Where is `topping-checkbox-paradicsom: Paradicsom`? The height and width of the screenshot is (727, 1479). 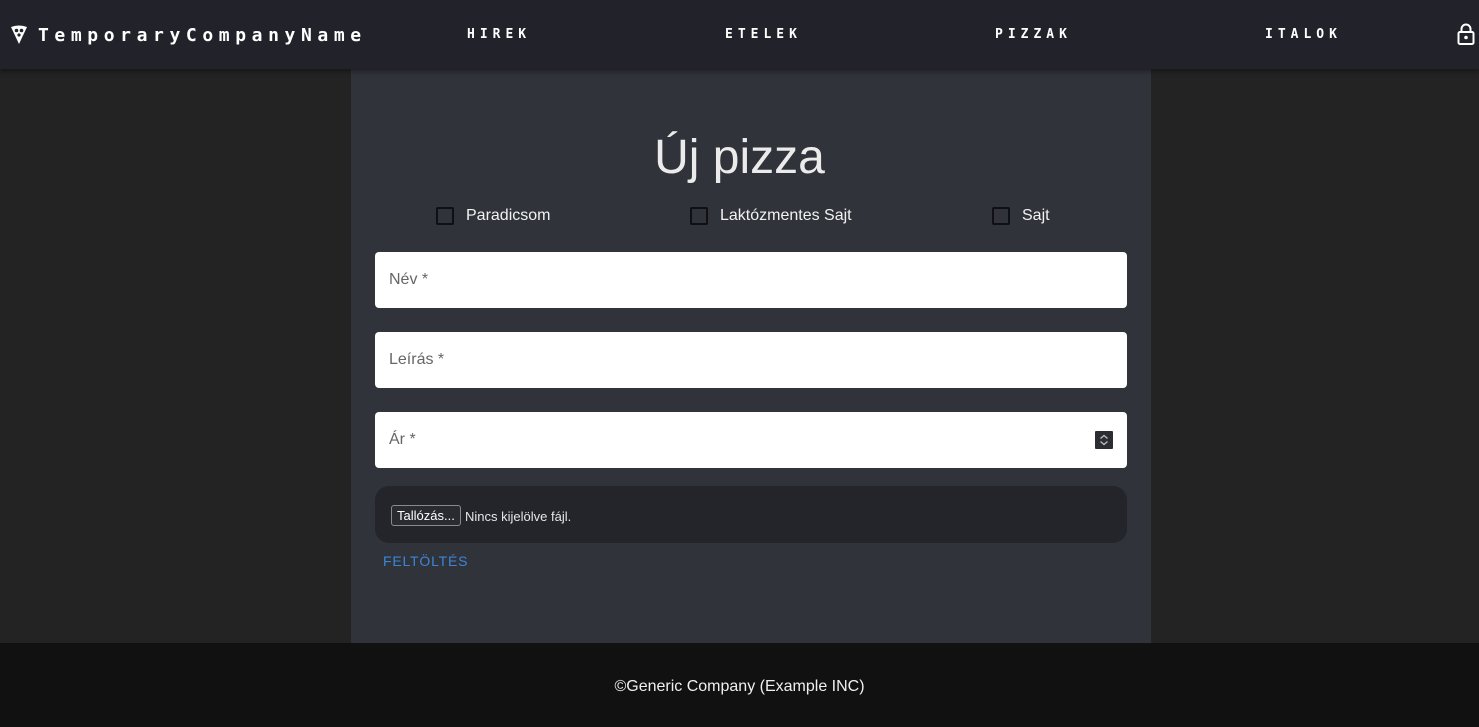 topping-checkbox-paradicsom: Paradicsom is located at coordinates (493, 216).